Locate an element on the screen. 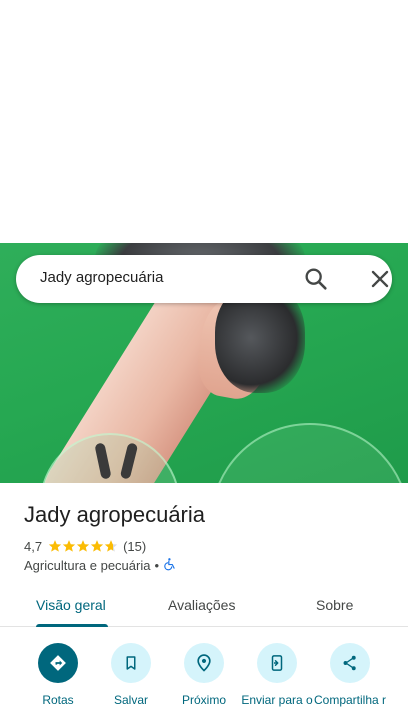 The width and height of the screenshot is (408, 726). rating-row: 4,7 (15) is located at coordinates (85, 546).